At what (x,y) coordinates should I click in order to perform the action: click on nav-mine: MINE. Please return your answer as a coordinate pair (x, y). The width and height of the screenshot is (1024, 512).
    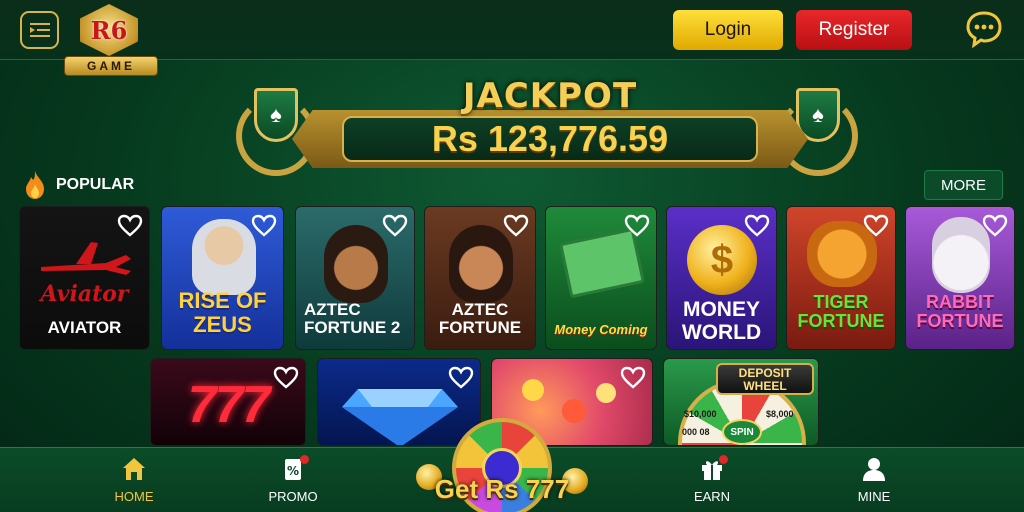
    Looking at the image, I should click on (874, 482).